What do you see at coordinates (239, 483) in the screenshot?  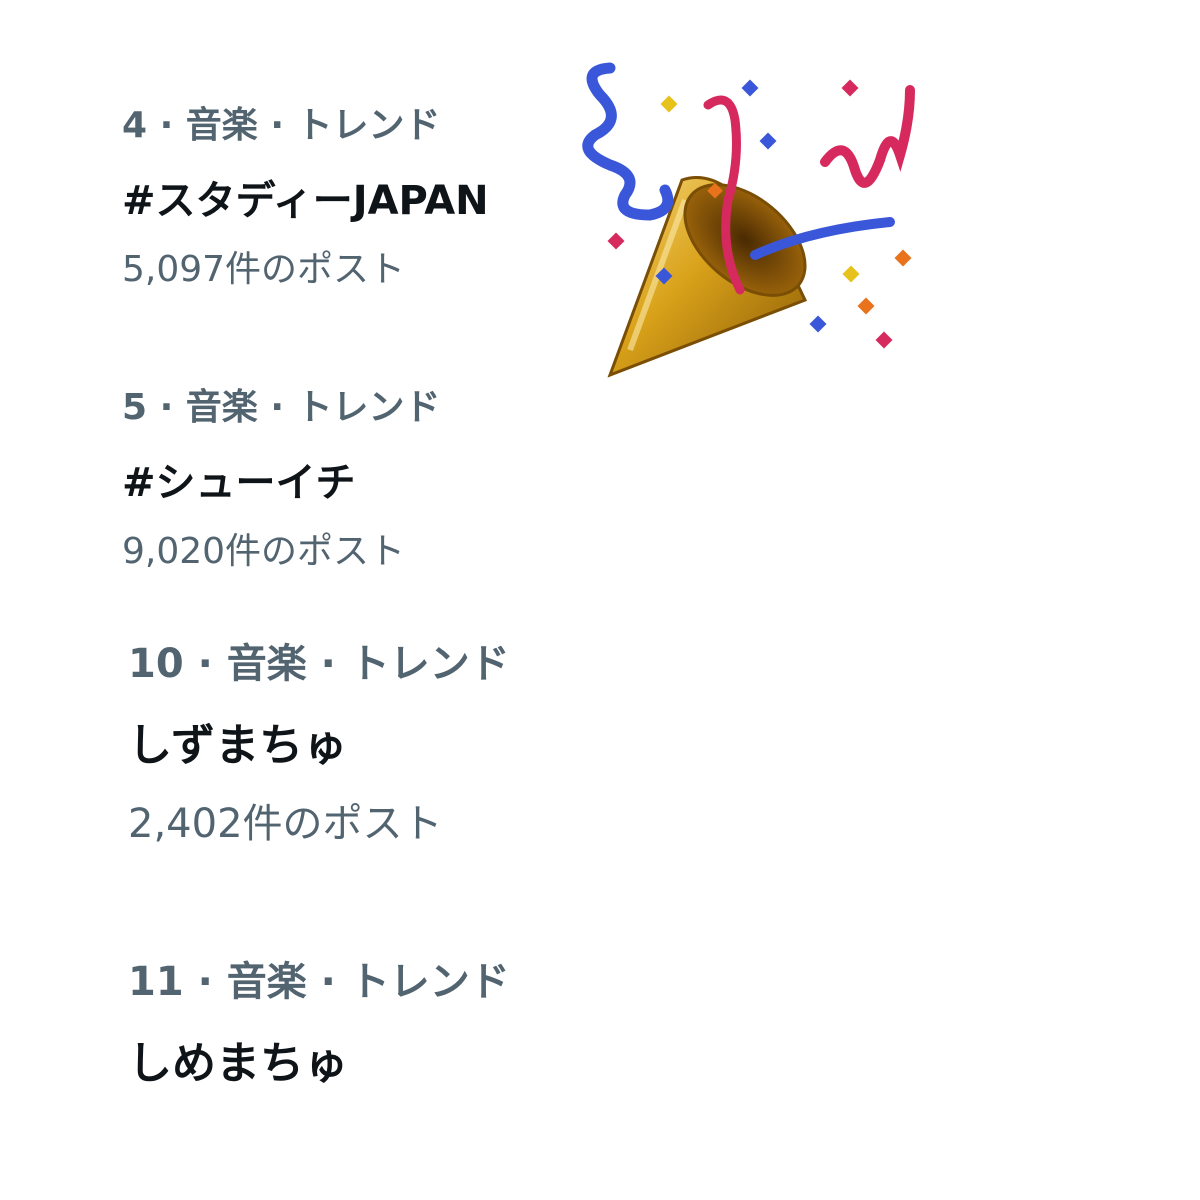 I see `trend-name: #シューイチ` at bounding box center [239, 483].